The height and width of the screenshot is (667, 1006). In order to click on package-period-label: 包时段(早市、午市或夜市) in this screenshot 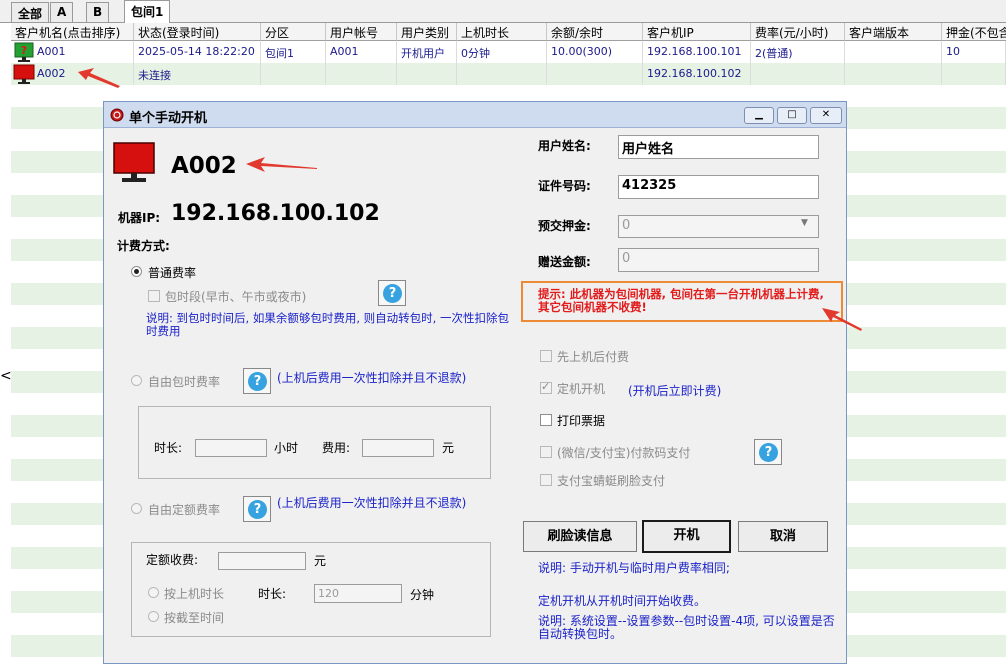, I will do `click(236, 297)`.